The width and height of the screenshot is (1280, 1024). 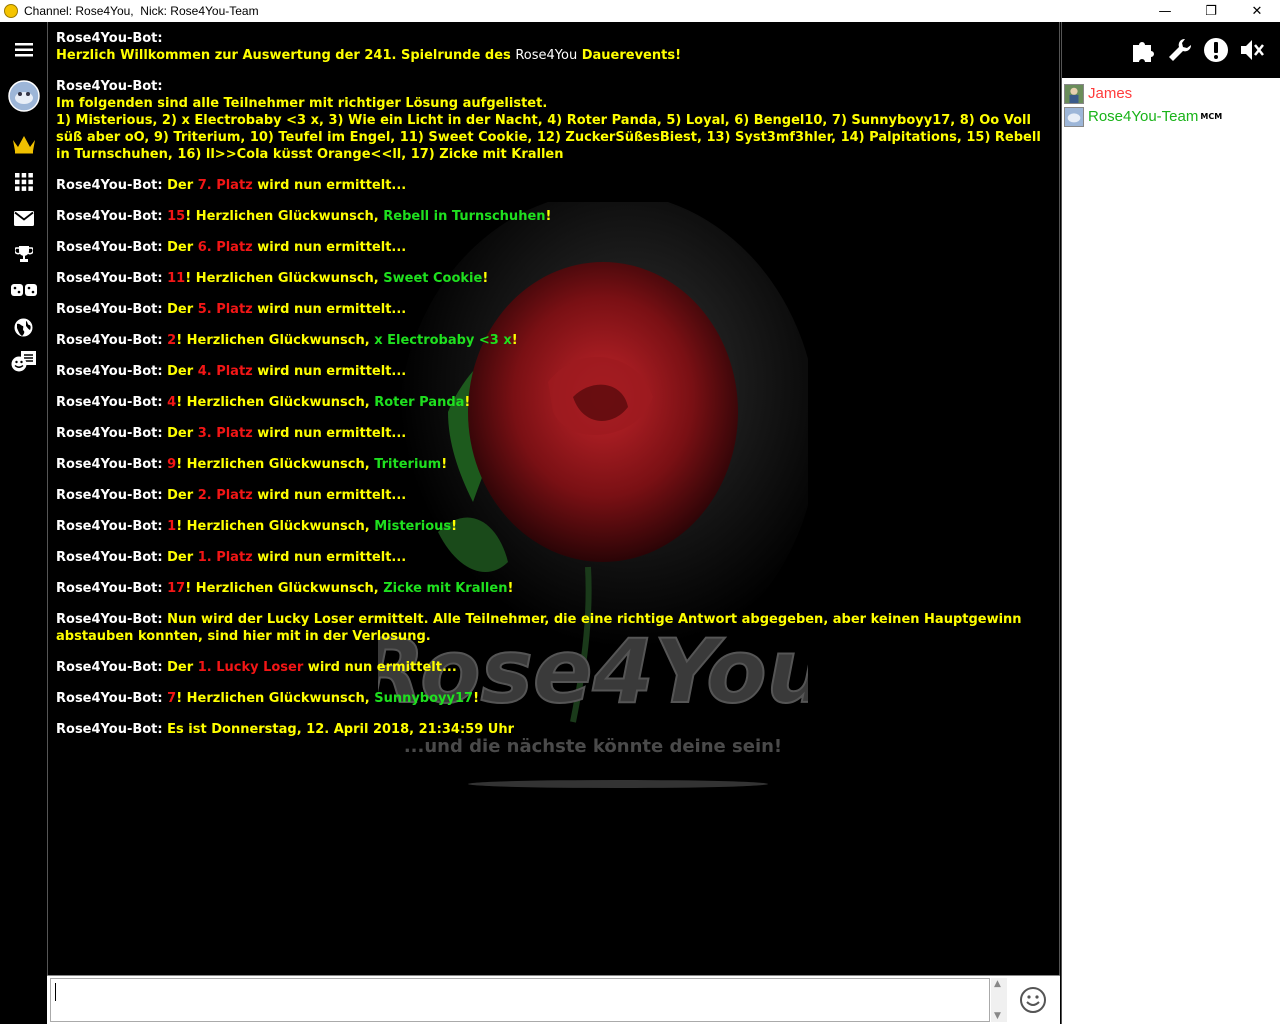 I want to click on winning-number: 9, so click(x=172, y=464).